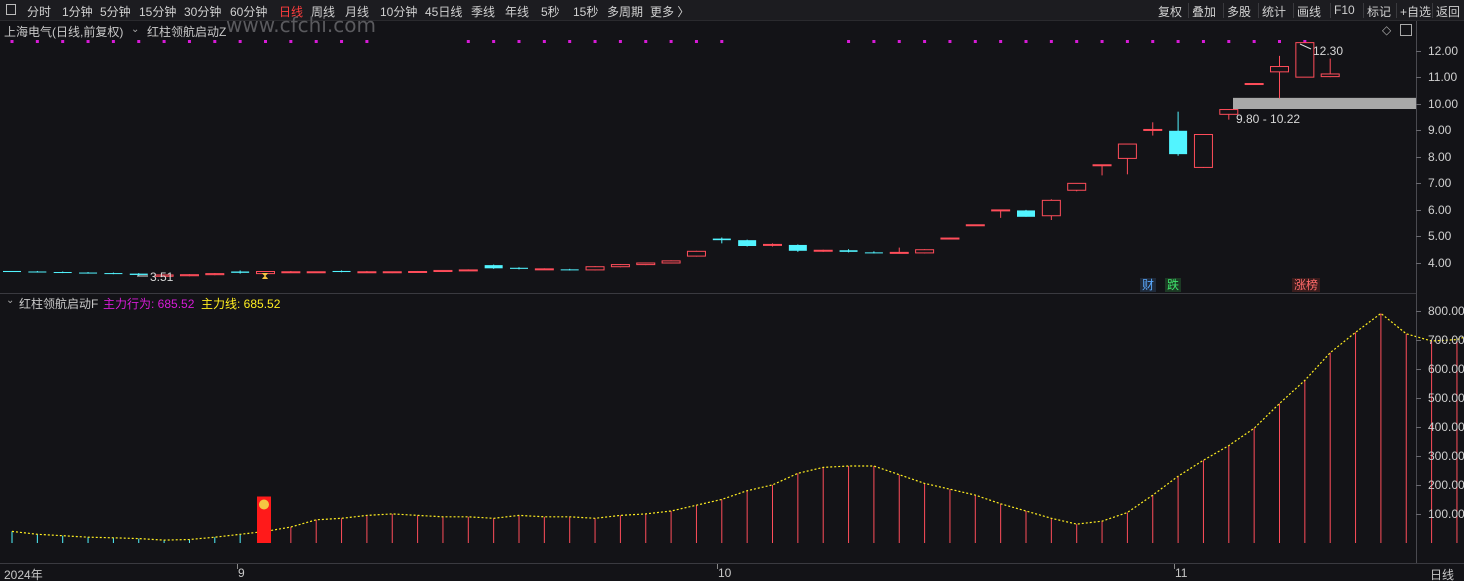 This screenshot has height=581, width=1464. Describe the element at coordinates (1440, 156) in the screenshot. I see `price-tick-label: 8.00` at that location.